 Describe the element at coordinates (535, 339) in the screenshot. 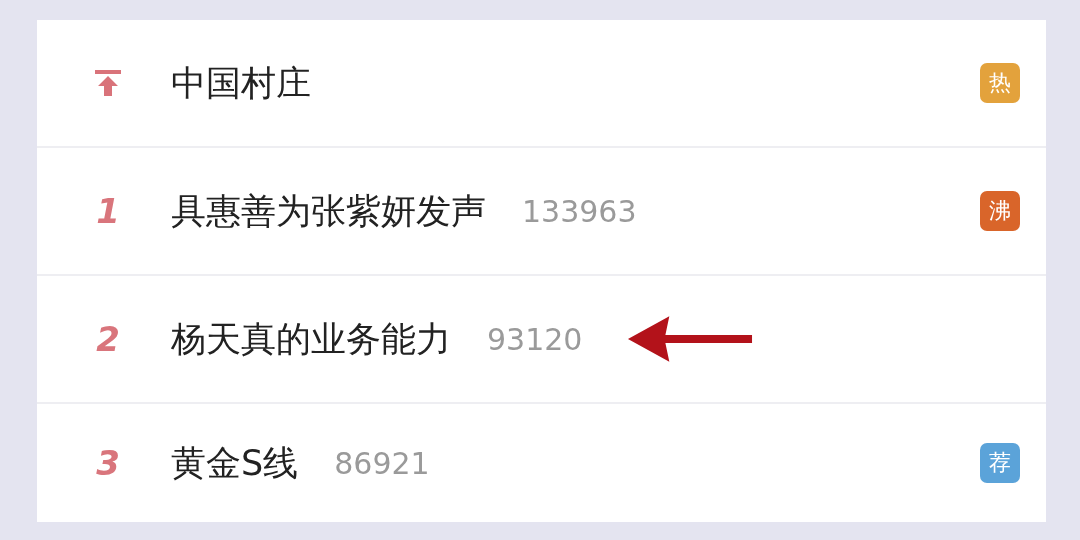

I see `heat-count: 93120` at that location.